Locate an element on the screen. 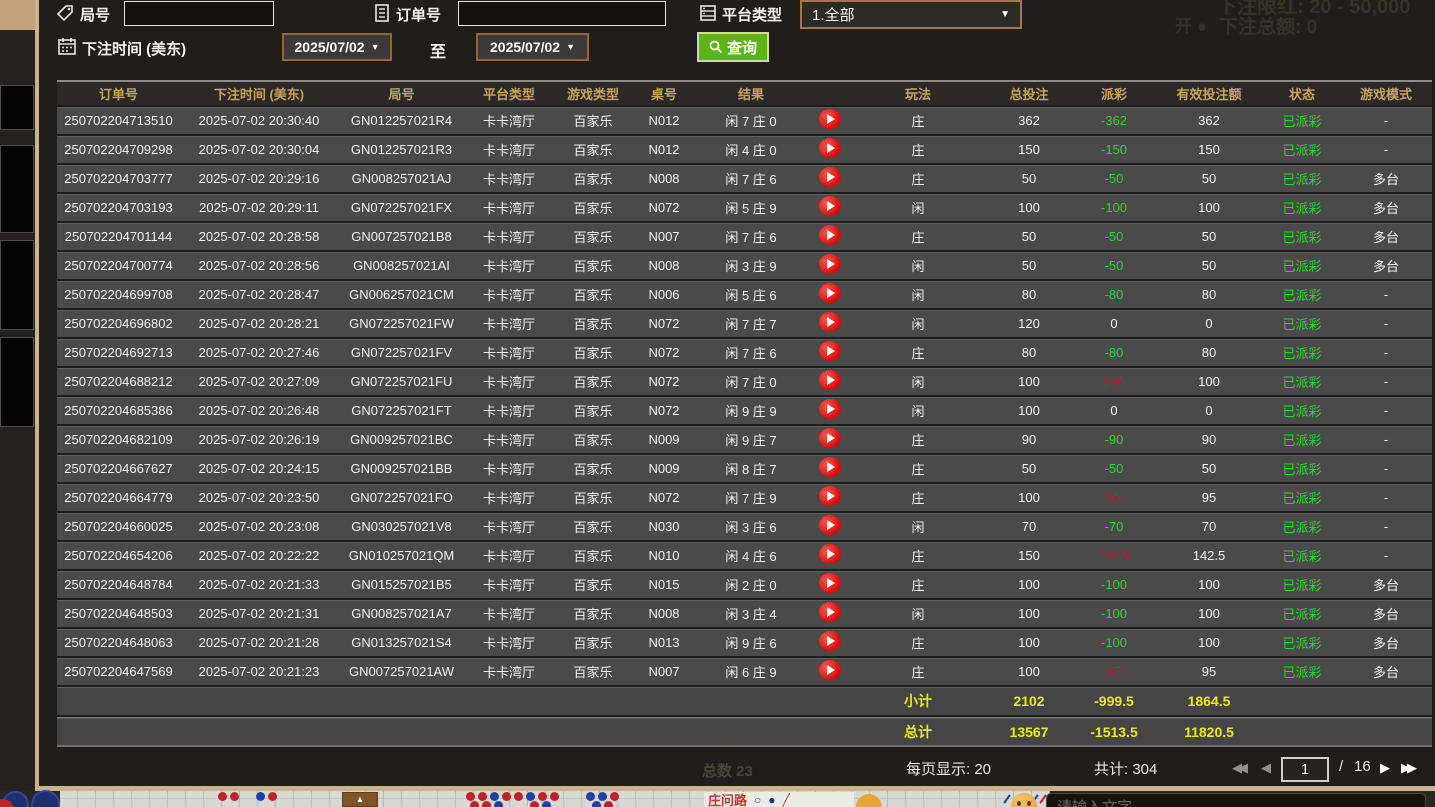 This screenshot has width=1435, height=807. column-header: 局号 is located at coordinates (401, 94).